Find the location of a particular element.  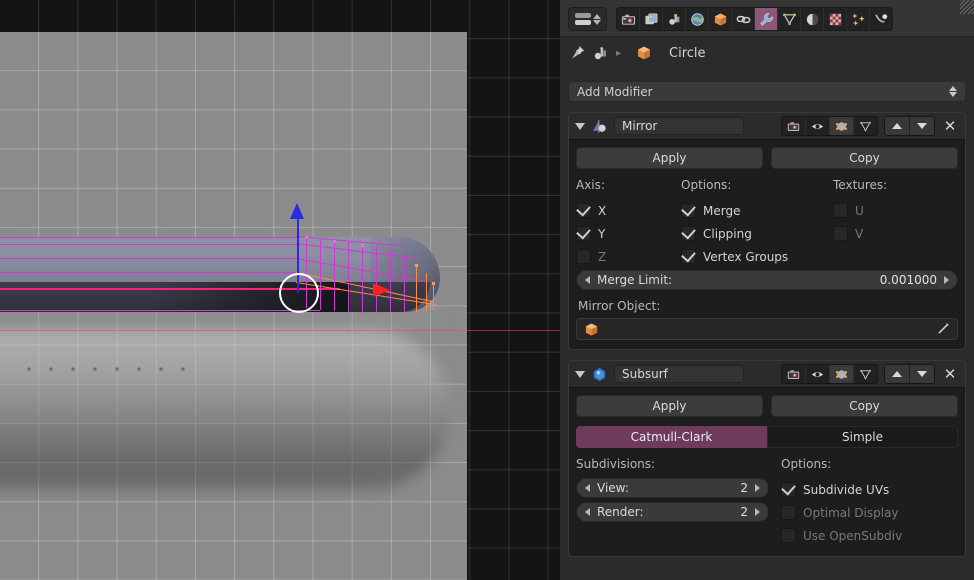

checkbox-vertex-groups: Vertex Groups is located at coordinates (757, 256).